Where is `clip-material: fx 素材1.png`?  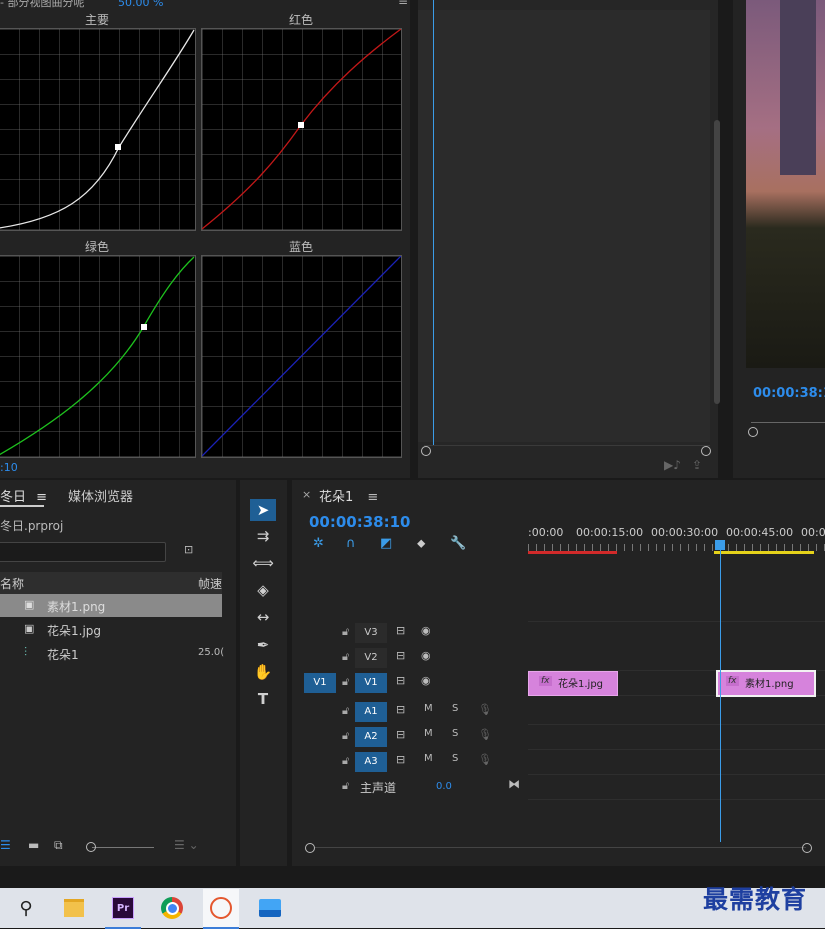
clip-material: fx 素材1.png is located at coordinates (766, 683).